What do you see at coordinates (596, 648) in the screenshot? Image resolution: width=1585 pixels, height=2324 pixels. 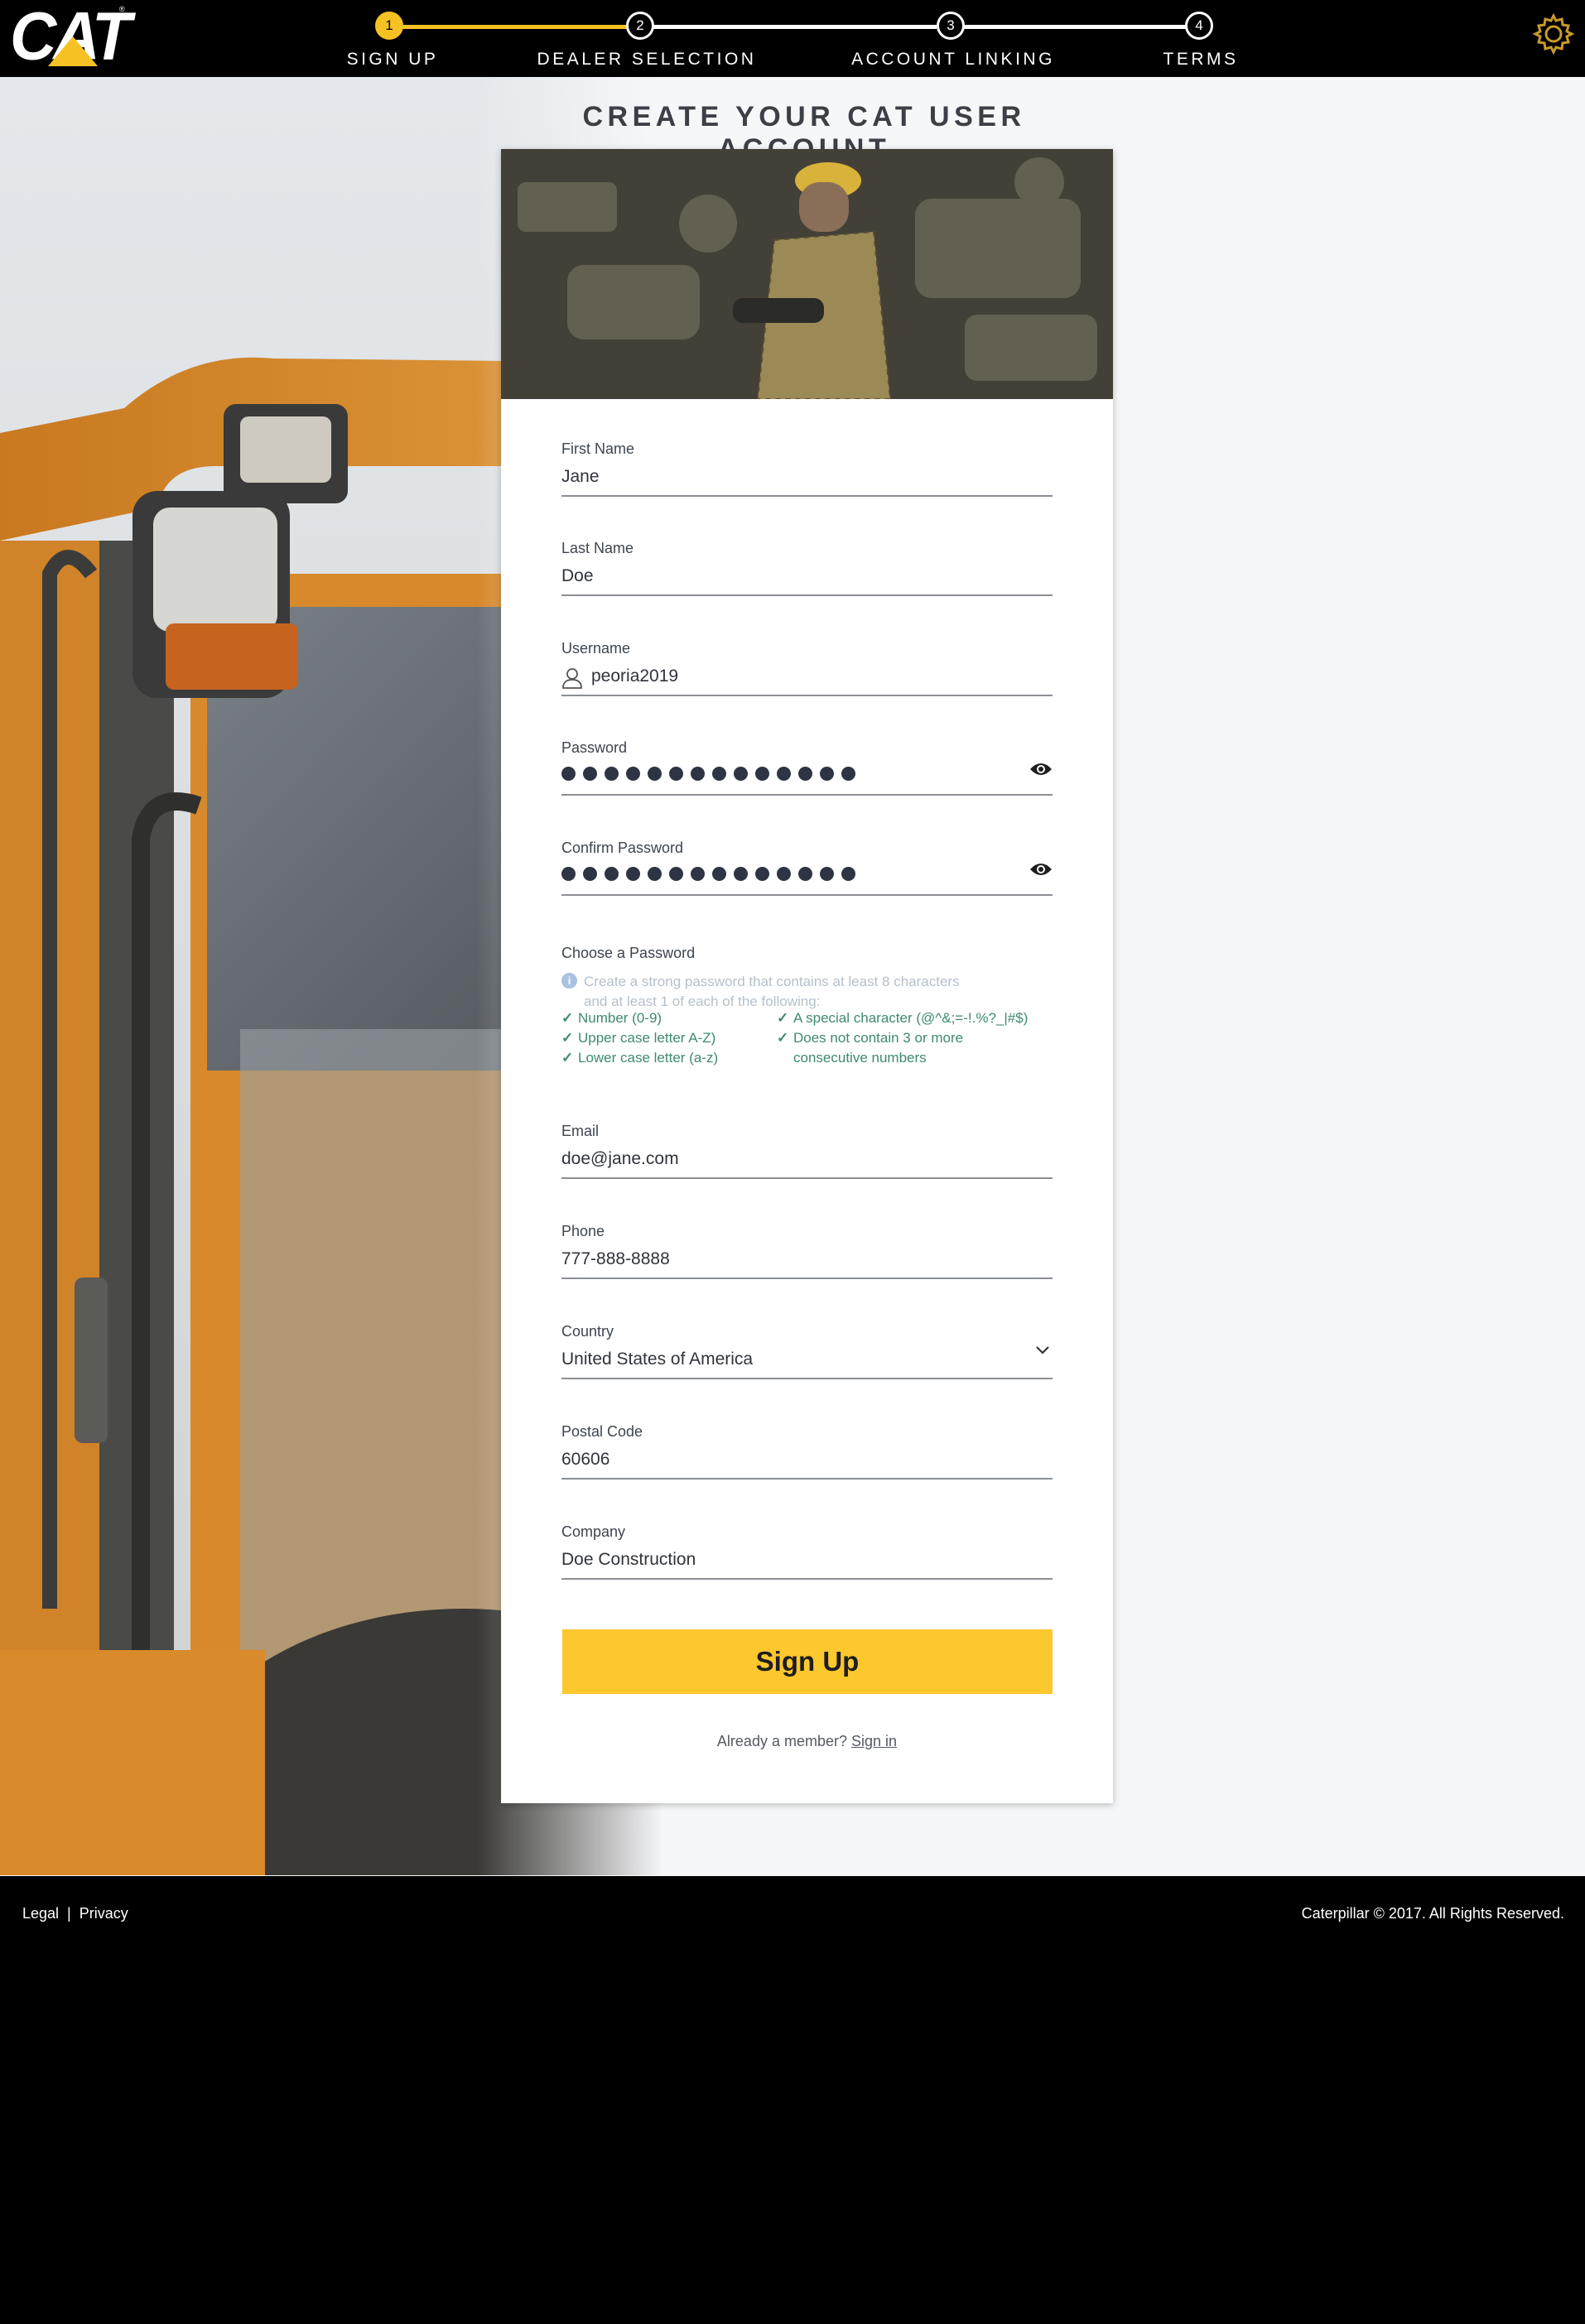 I see `username-label: Username` at bounding box center [596, 648].